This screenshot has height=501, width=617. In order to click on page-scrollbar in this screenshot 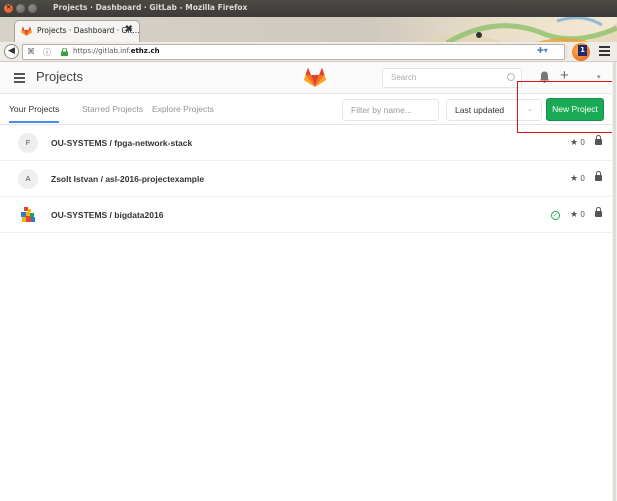, I will do `click(614, 281)`.